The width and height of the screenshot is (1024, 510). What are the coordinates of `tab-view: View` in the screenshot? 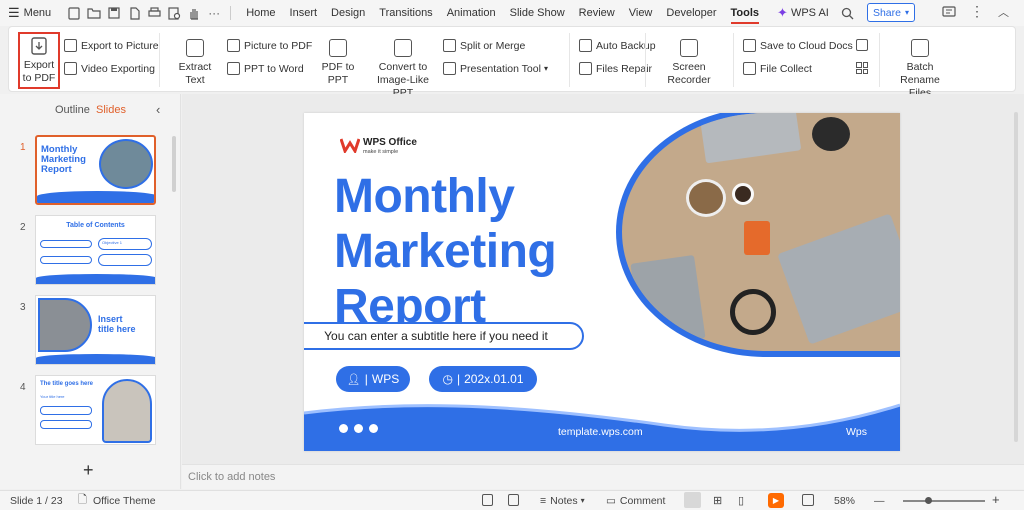 It's located at (641, 13).